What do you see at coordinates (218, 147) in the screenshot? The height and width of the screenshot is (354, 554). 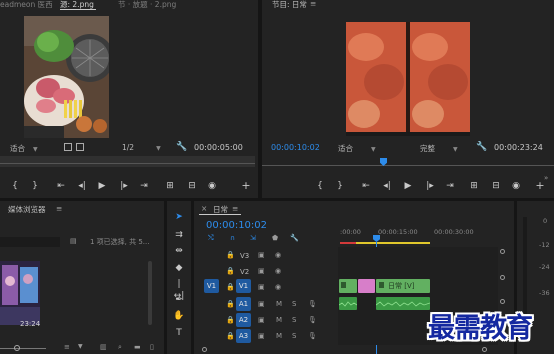 I see `source-timecode: 00:00:05:00` at bounding box center [218, 147].